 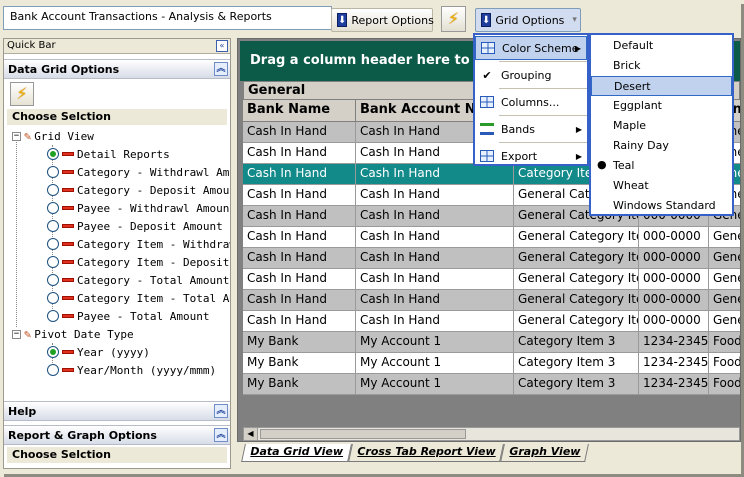 I want to click on color-scheme-eggplant: Eggplant, so click(x=661, y=106).